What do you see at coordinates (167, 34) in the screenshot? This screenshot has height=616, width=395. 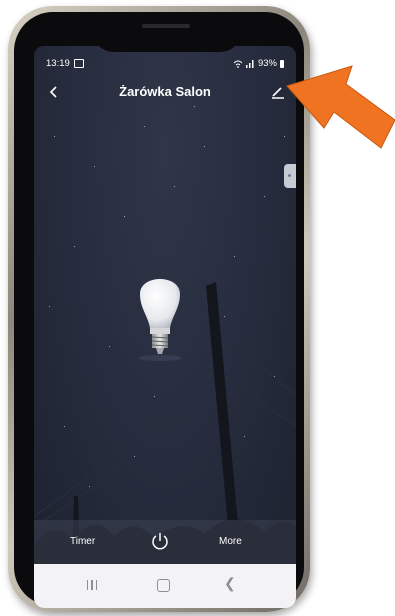 I see `notch` at bounding box center [167, 34].